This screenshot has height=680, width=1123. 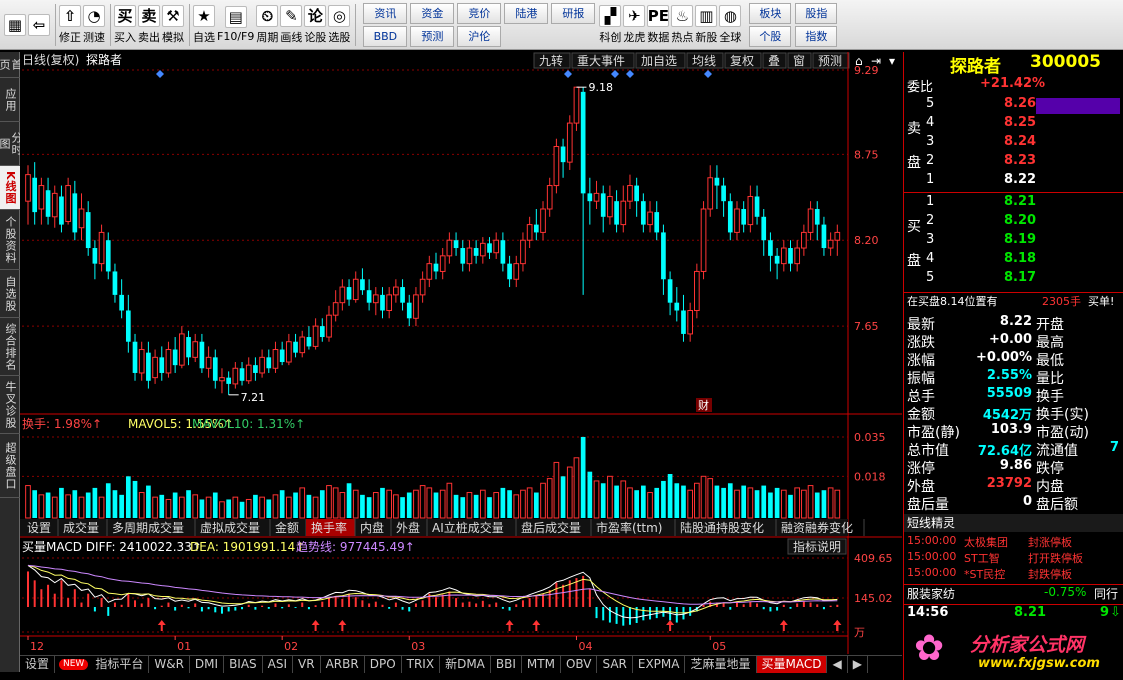 What do you see at coordinates (307, 664) in the screenshot?
I see `indicator-tab: VR` at bounding box center [307, 664].